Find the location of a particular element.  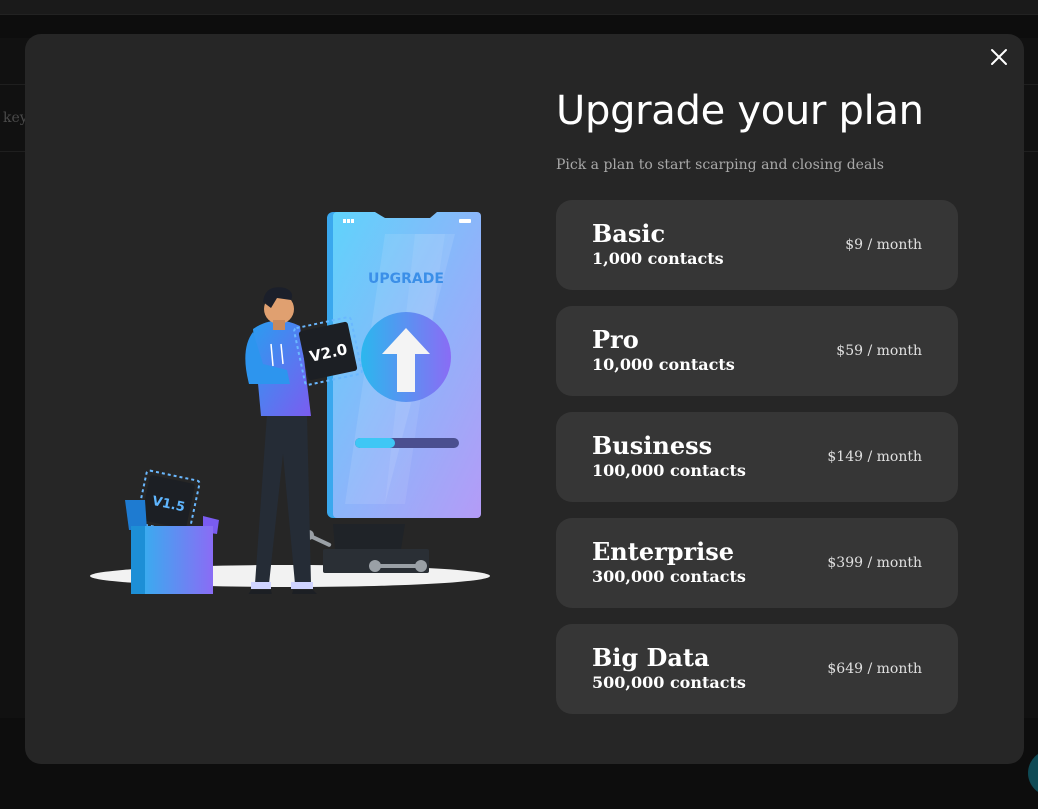

background-search-text: key is located at coordinates (15, 118).